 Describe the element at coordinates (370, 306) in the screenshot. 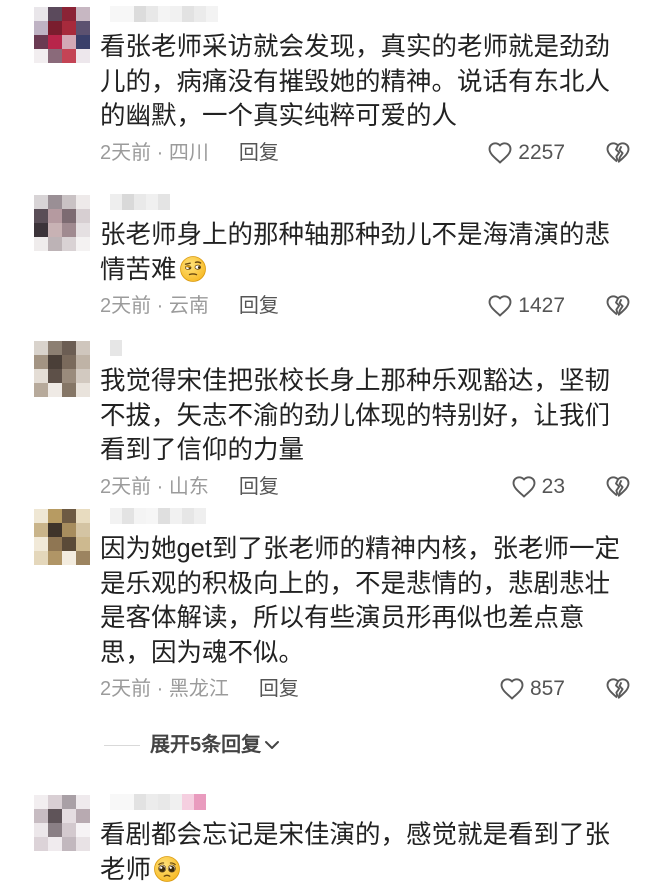

I see `comment-meta: 2天前 · 云南 回复 1427` at that location.